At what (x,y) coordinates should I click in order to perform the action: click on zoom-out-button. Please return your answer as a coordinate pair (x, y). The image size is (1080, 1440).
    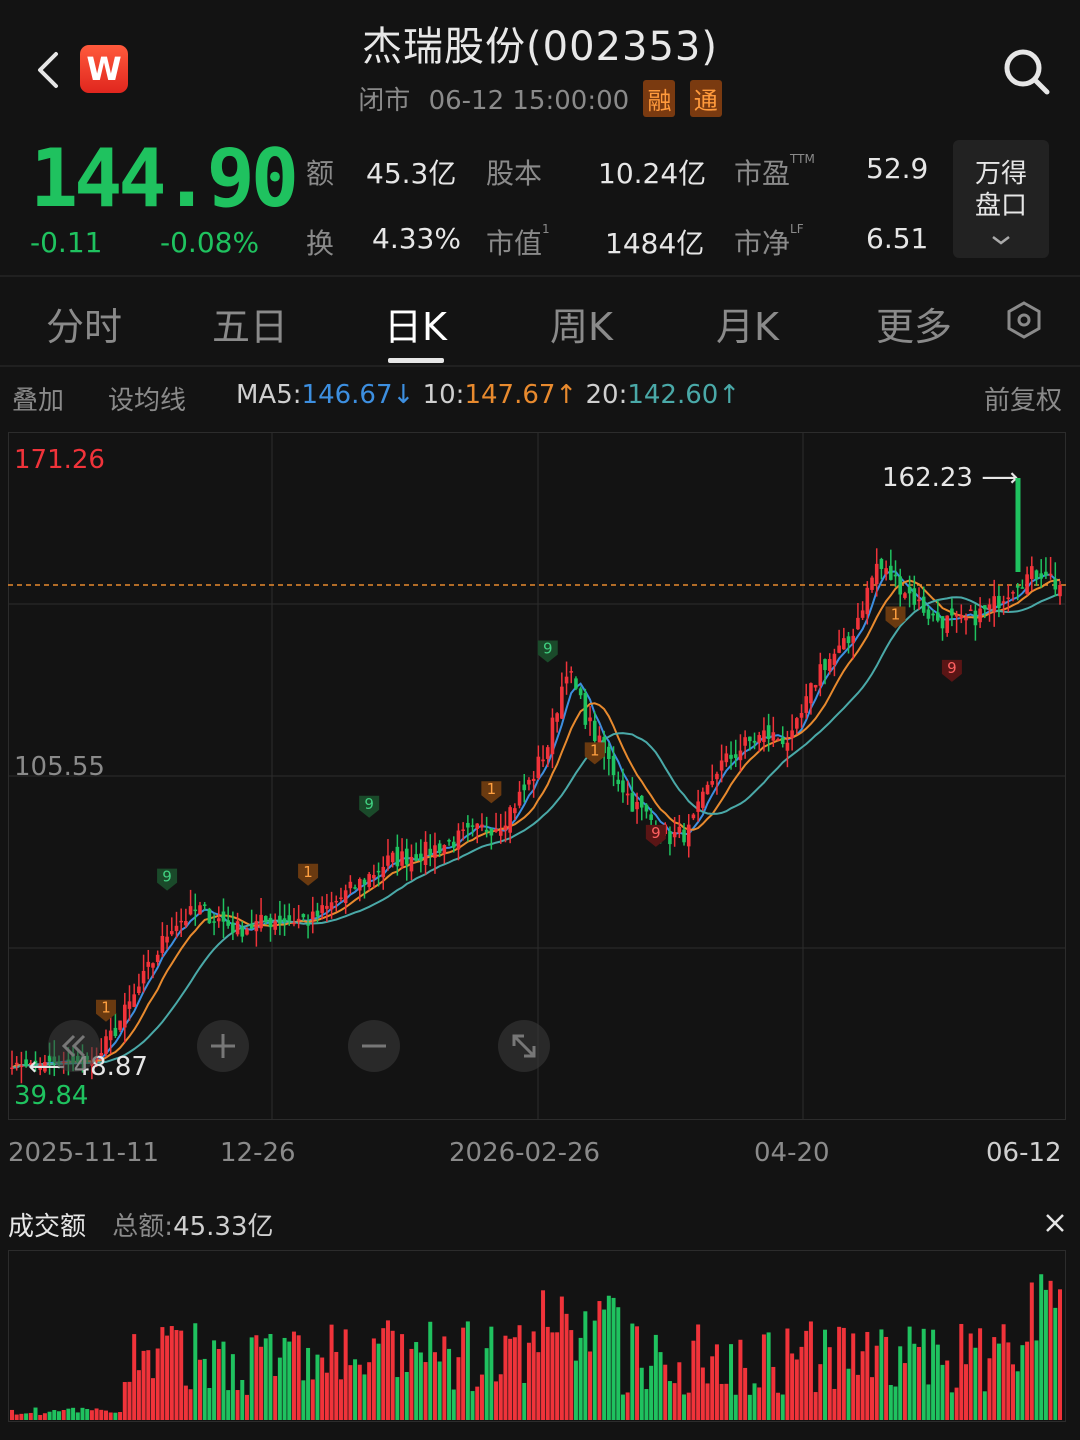
    Looking at the image, I should click on (374, 1046).